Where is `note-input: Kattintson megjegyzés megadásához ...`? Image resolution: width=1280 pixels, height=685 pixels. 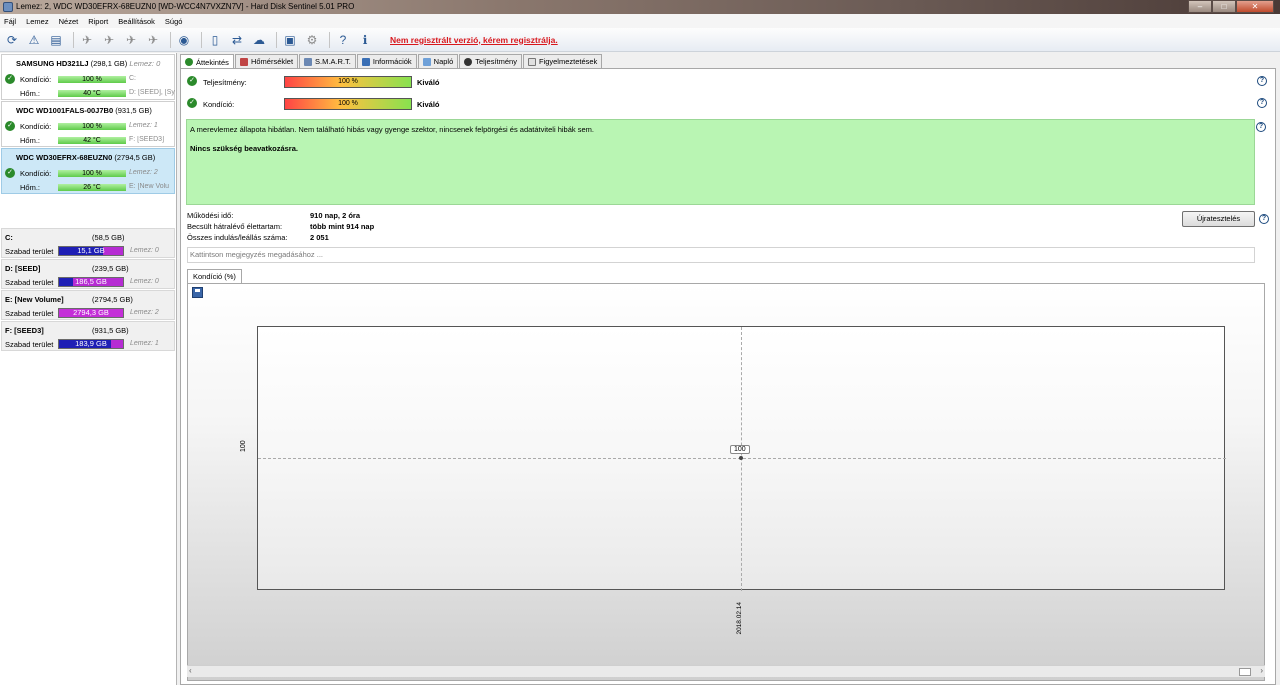
note-input: Kattintson megjegyzés megadásához ... is located at coordinates (721, 255).